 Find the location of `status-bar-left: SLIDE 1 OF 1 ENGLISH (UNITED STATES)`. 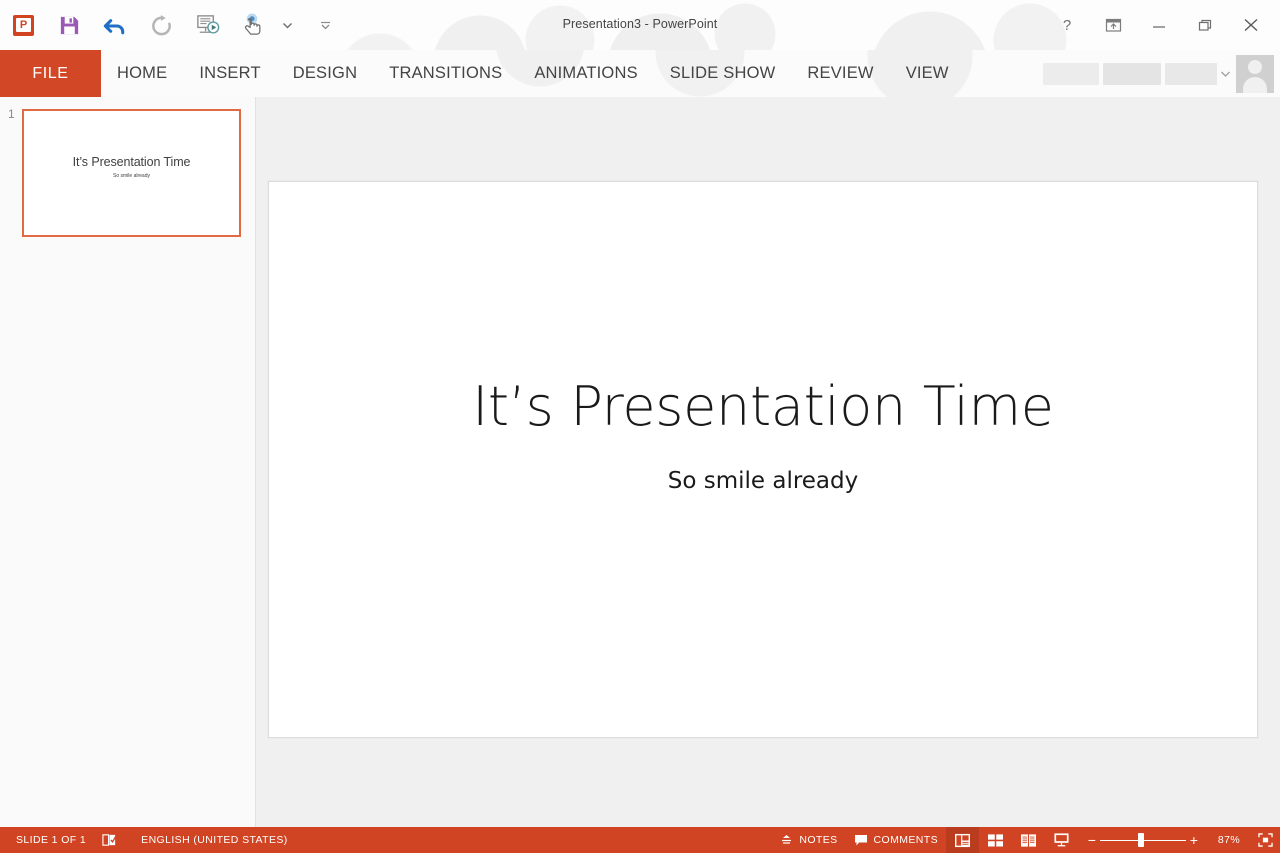

status-bar-left: SLIDE 1 OF 1 ENGLISH (UNITED STATES) is located at coordinates (148, 840).